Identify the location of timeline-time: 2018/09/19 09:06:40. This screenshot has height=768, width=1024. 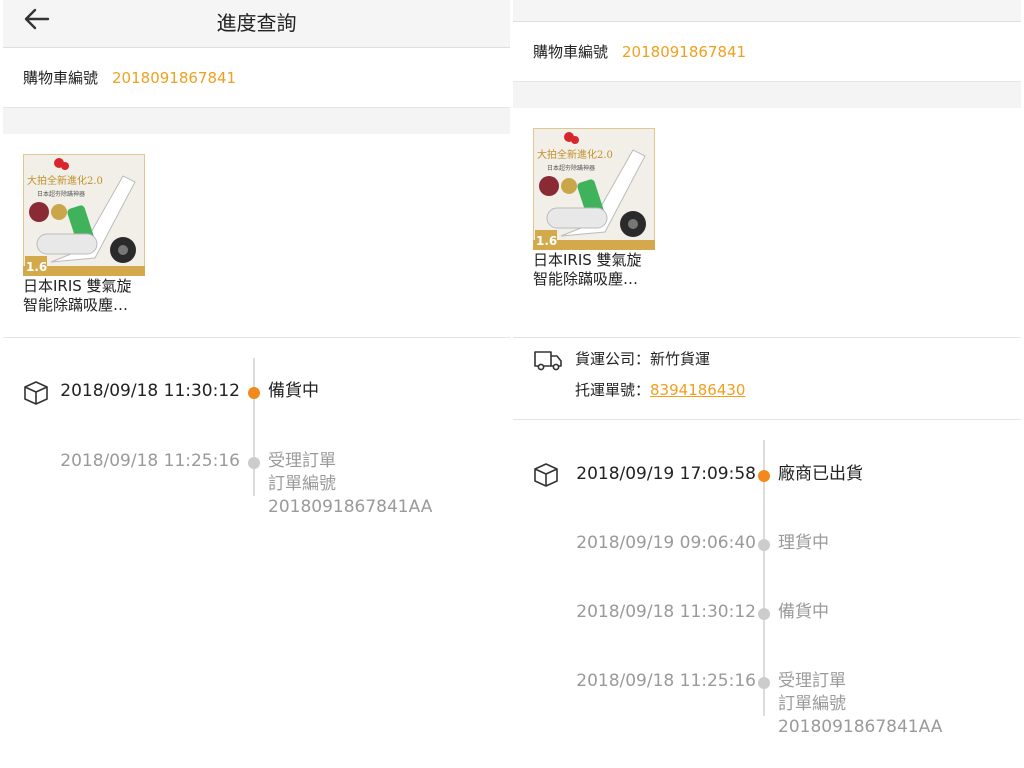
(666, 543).